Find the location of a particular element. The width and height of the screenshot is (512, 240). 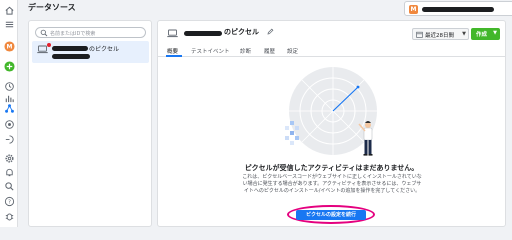

add-icon is located at coordinates (9, 66).